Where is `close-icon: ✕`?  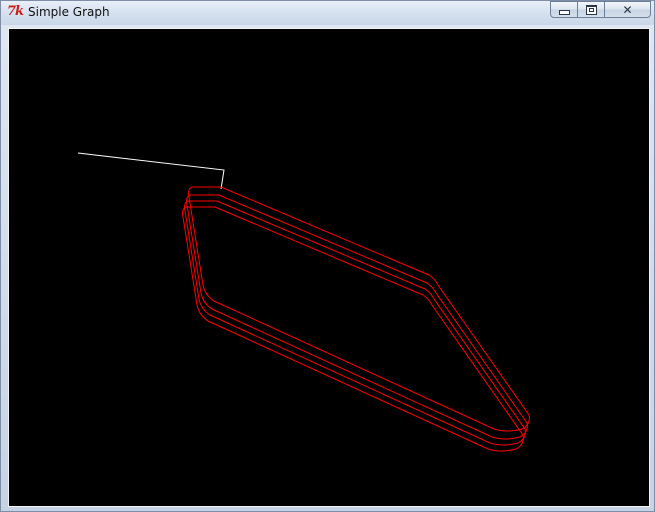
close-icon: ✕ is located at coordinates (627, 9).